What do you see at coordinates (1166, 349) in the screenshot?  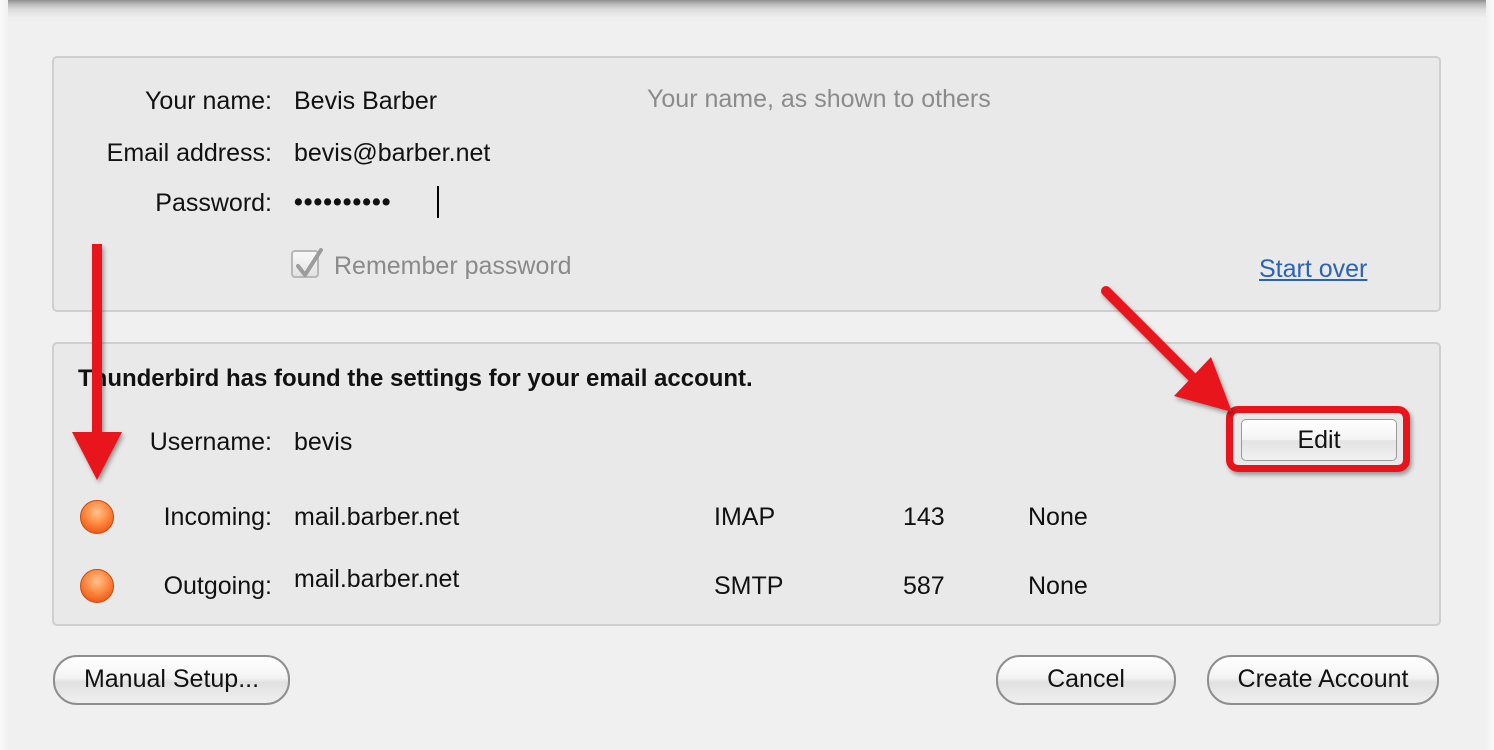 I see `diagonal-arrow-icon` at bounding box center [1166, 349].